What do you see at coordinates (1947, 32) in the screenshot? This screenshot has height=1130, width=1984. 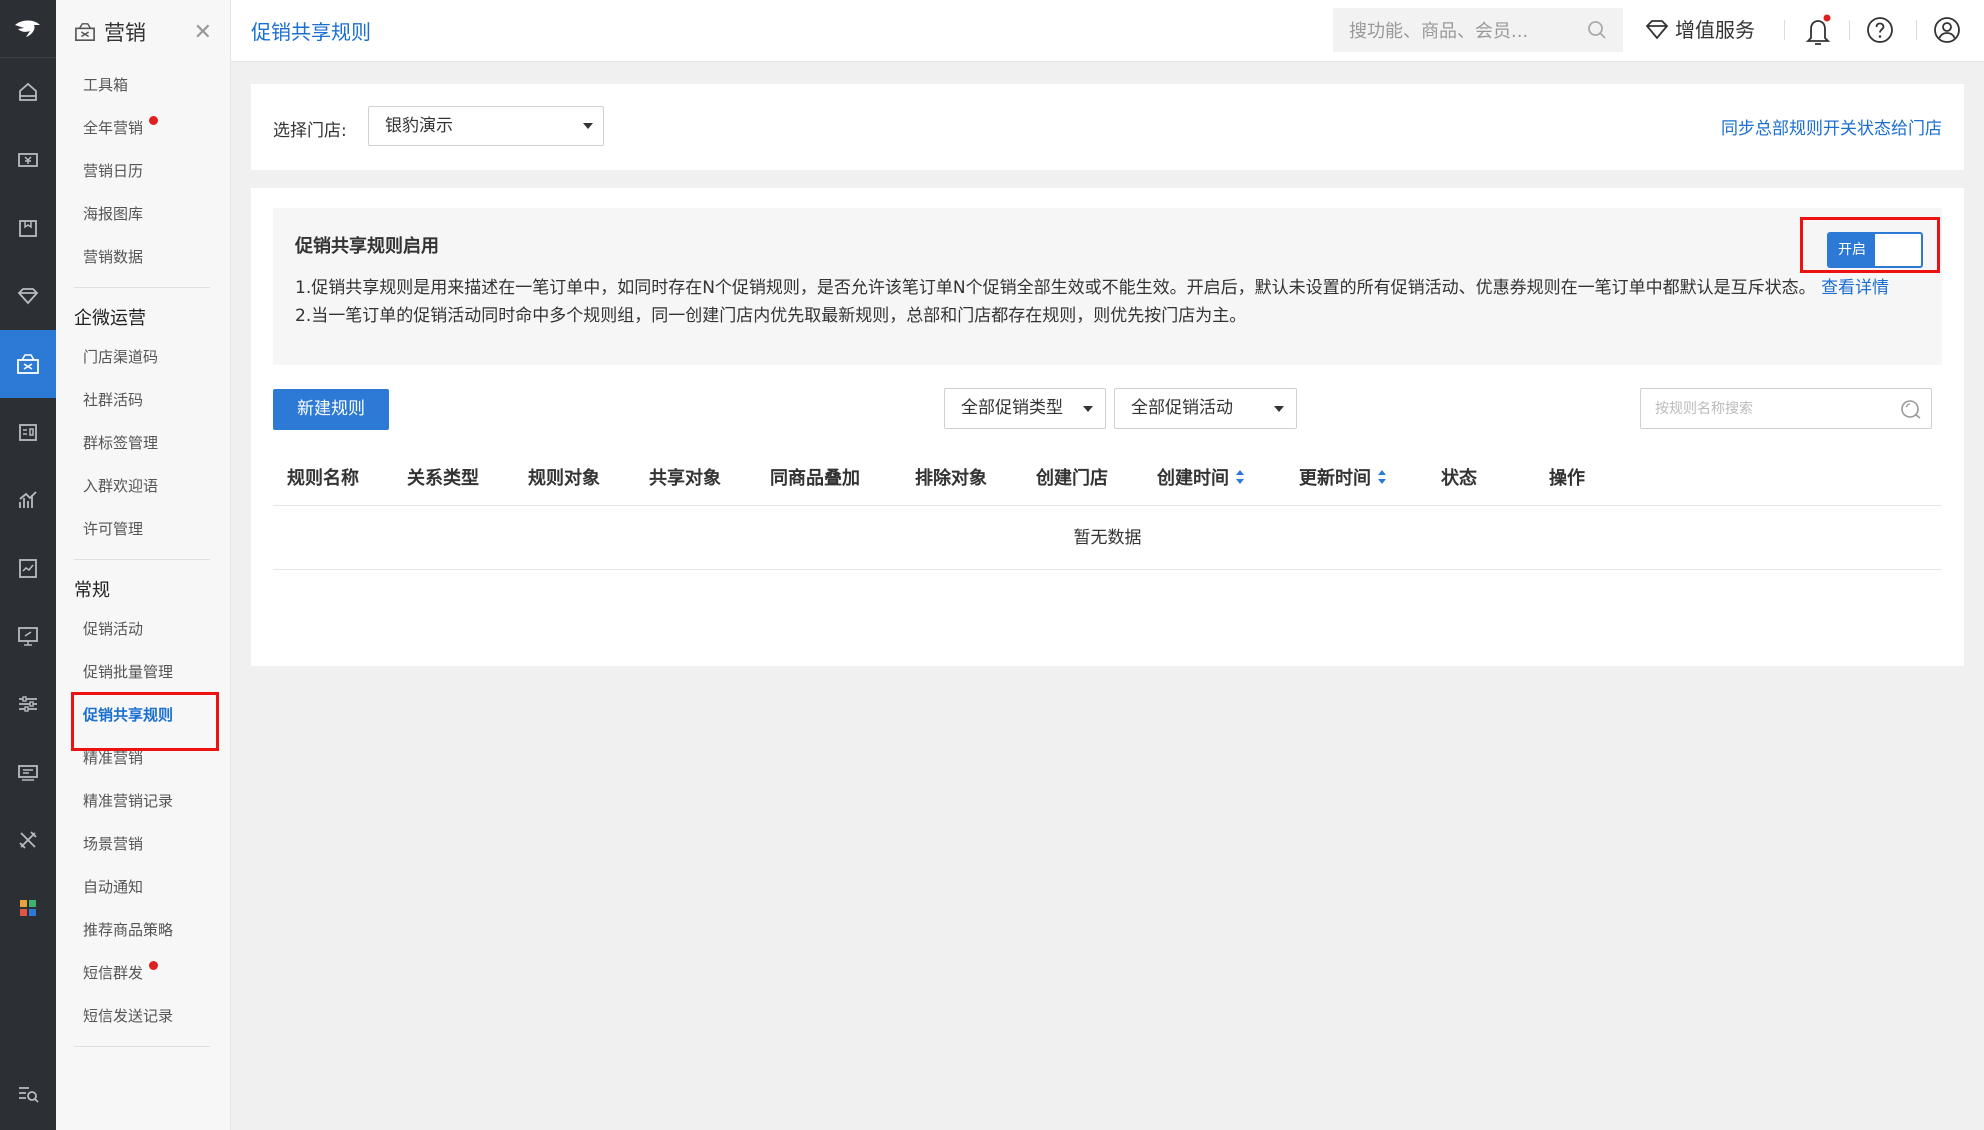 I see `user-icon` at bounding box center [1947, 32].